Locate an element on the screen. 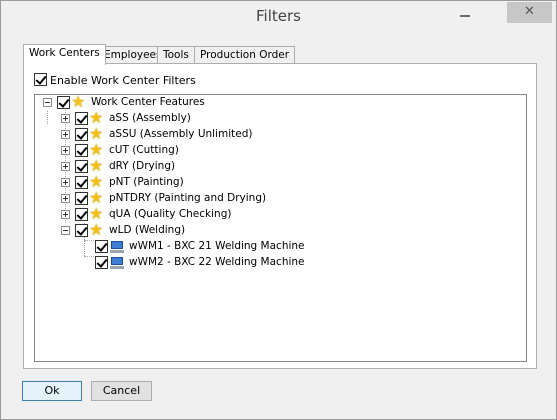 This screenshot has height=420, width=557. tree-child-item: wWM1 - BXC 21 Welding Machine is located at coordinates (195, 247).